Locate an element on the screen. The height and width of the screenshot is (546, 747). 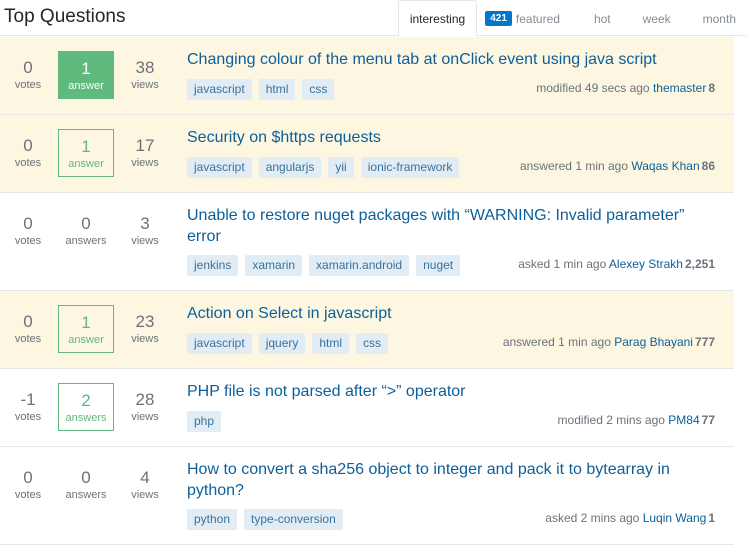
tag: nuget is located at coordinates (438, 265).